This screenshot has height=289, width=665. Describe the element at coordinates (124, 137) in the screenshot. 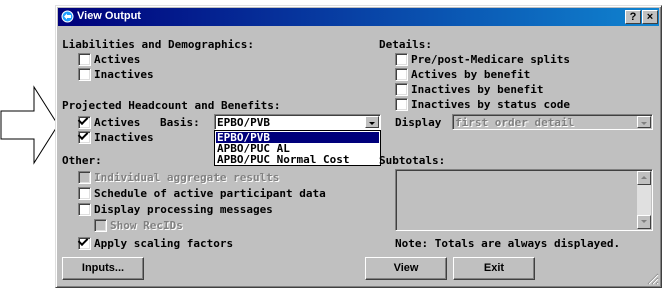

I see `projected-inactives-label: Inactives` at that location.